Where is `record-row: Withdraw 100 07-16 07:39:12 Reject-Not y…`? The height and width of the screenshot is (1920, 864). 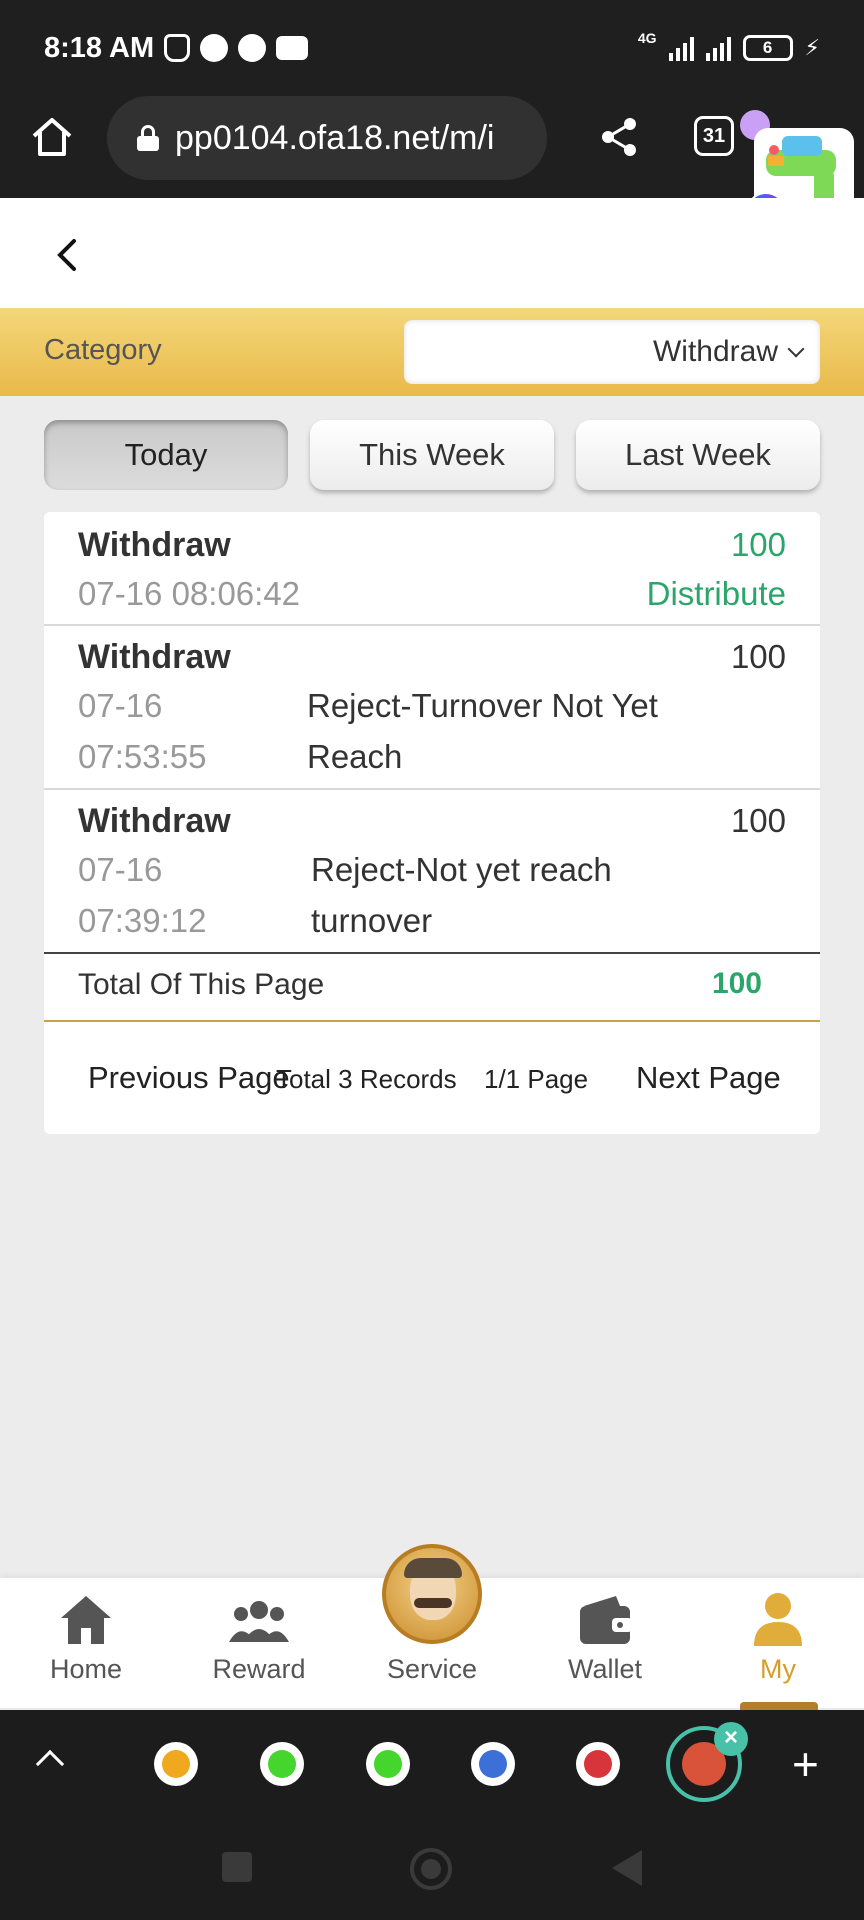
record-row: Withdraw 100 07-16 07:39:12 Reject-Not y… is located at coordinates (432, 871).